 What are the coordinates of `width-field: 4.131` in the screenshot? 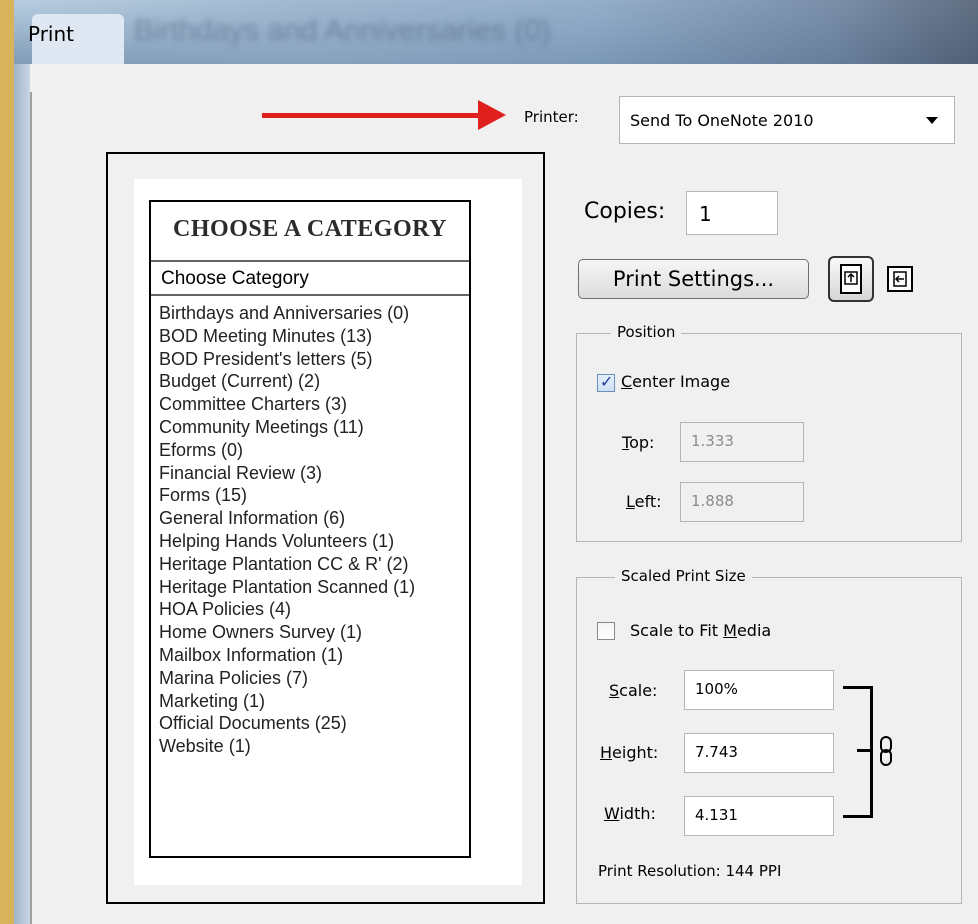 It's located at (759, 816).